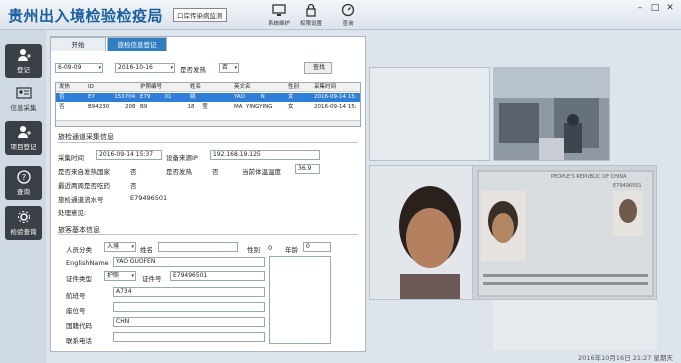 The width and height of the screenshot is (681, 363). Describe the element at coordinates (253, 250) in the screenshot. I see `gender-label: 性别` at that location.